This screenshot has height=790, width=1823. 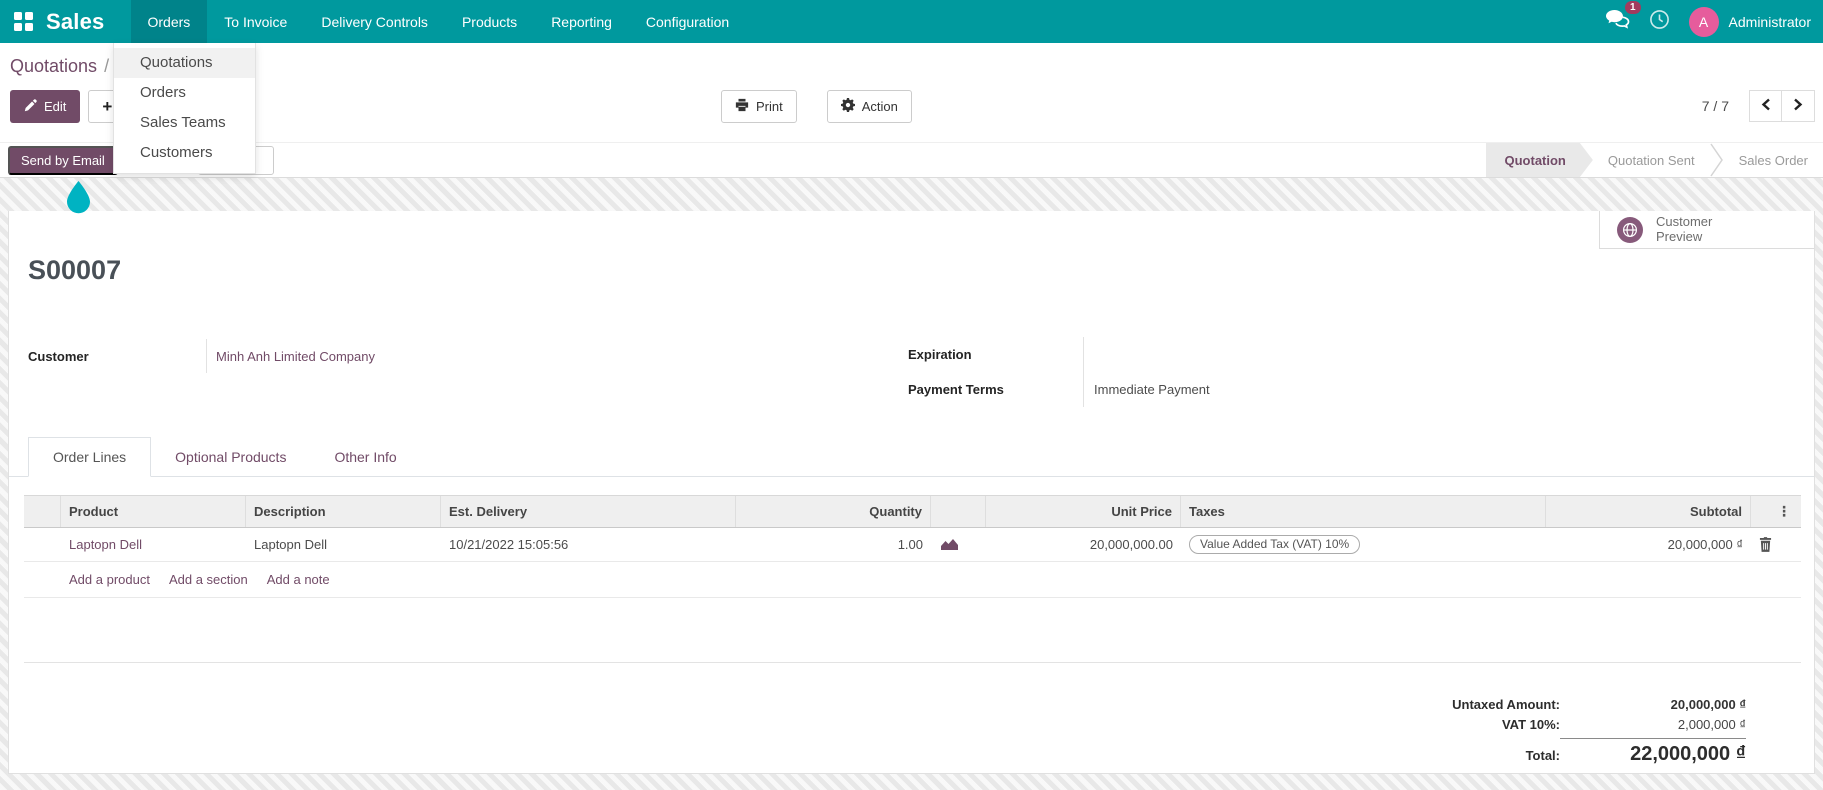 What do you see at coordinates (1630, 229) in the screenshot?
I see `globe-icon` at bounding box center [1630, 229].